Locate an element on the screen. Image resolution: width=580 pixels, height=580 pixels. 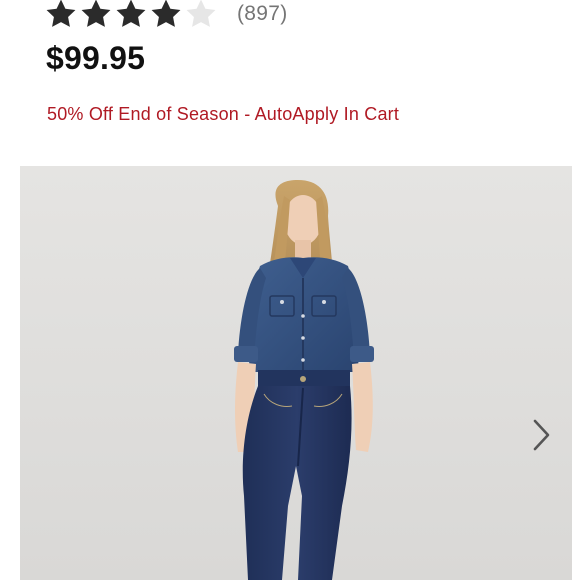
rating-row: (897) is located at coordinates (166, 17).